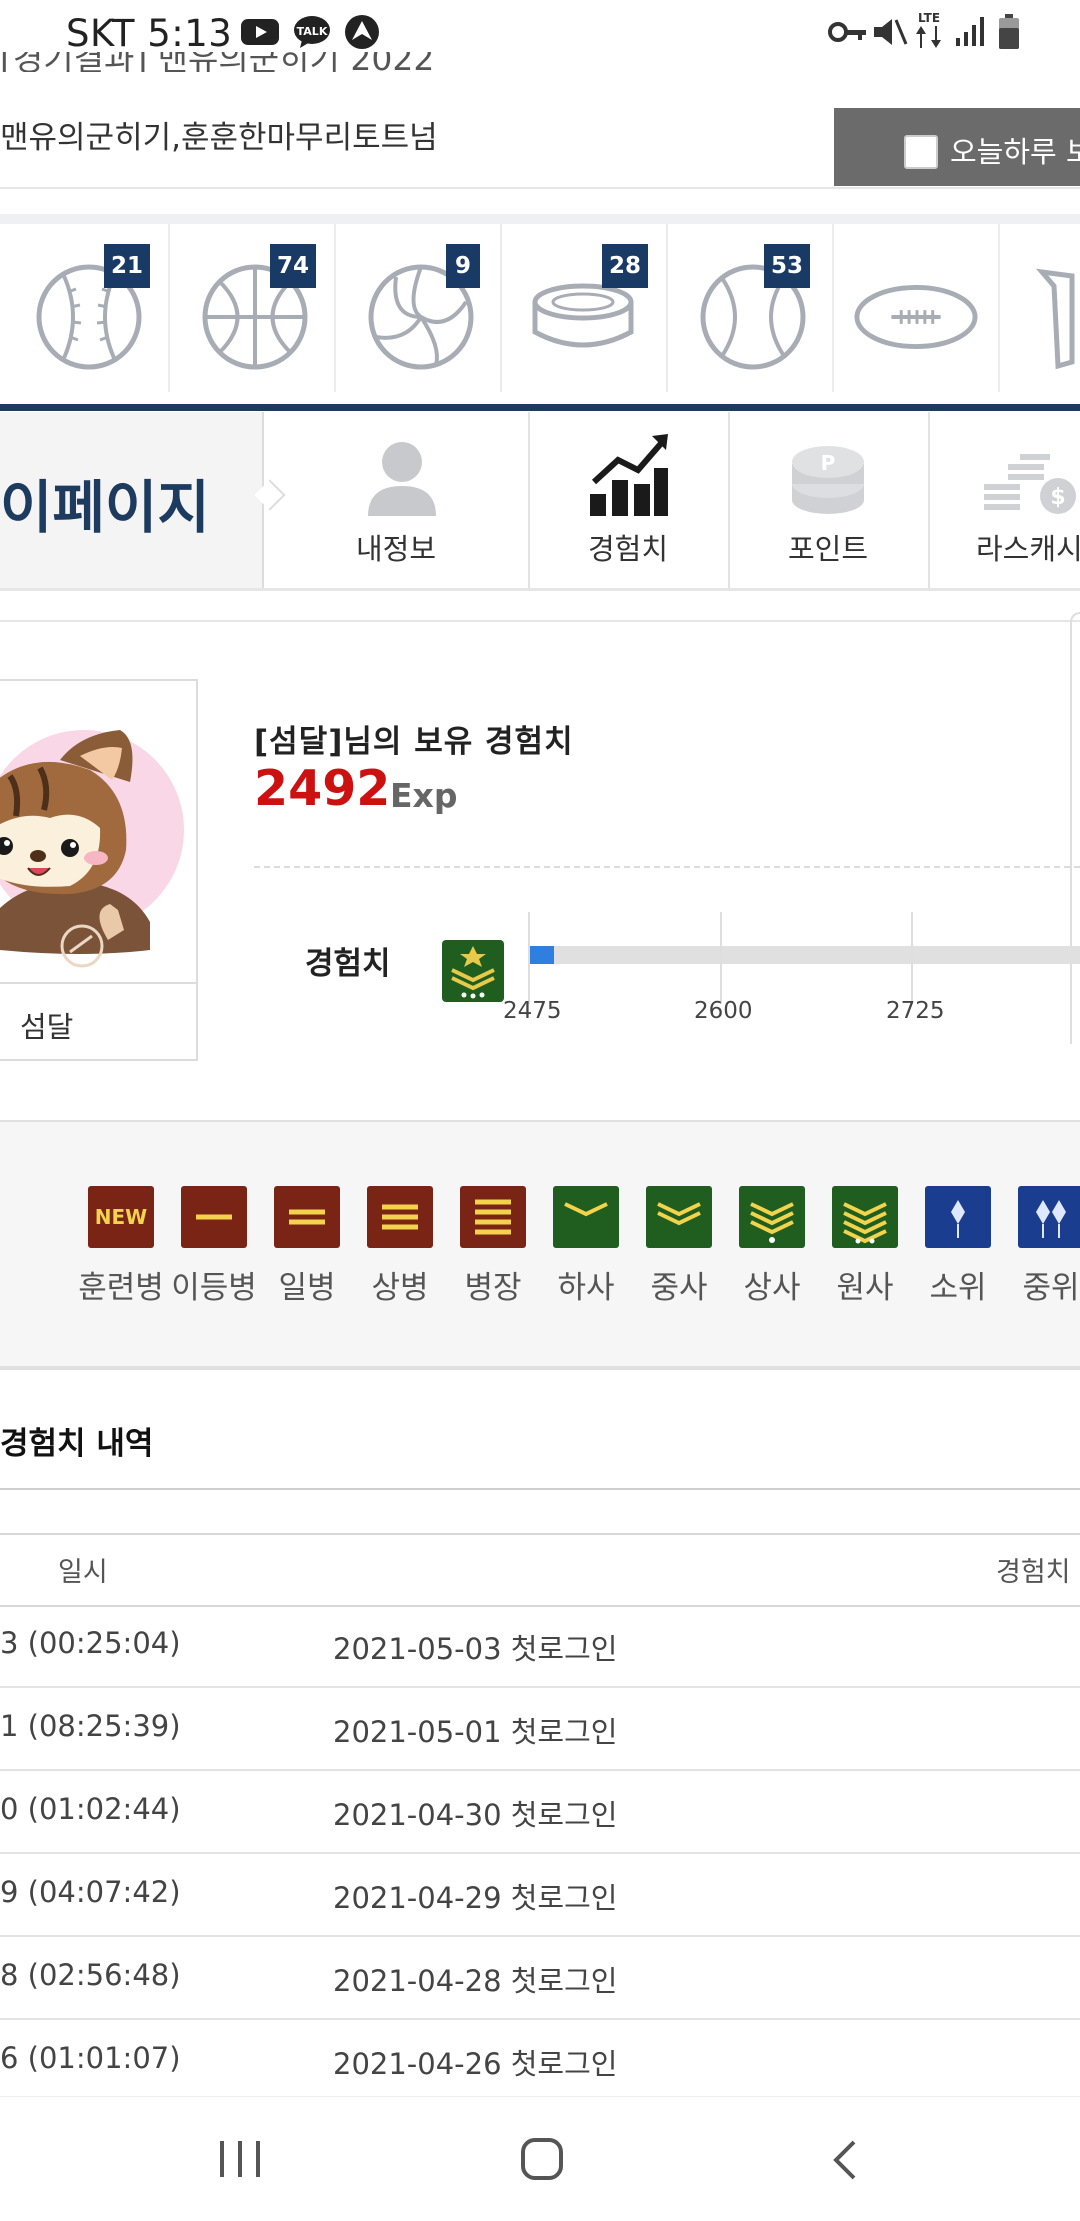  What do you see at coordinates (87, 308) in the screenshot?
I see `sport-item-baseball: 21` at bounding box center [87, 308].